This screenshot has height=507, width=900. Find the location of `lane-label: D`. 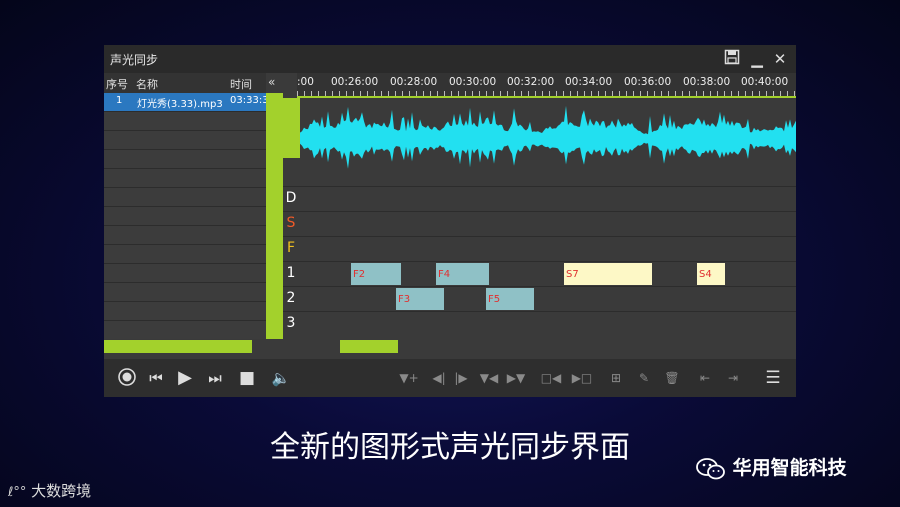

lane-label: D is located at coordinates (291, 198).